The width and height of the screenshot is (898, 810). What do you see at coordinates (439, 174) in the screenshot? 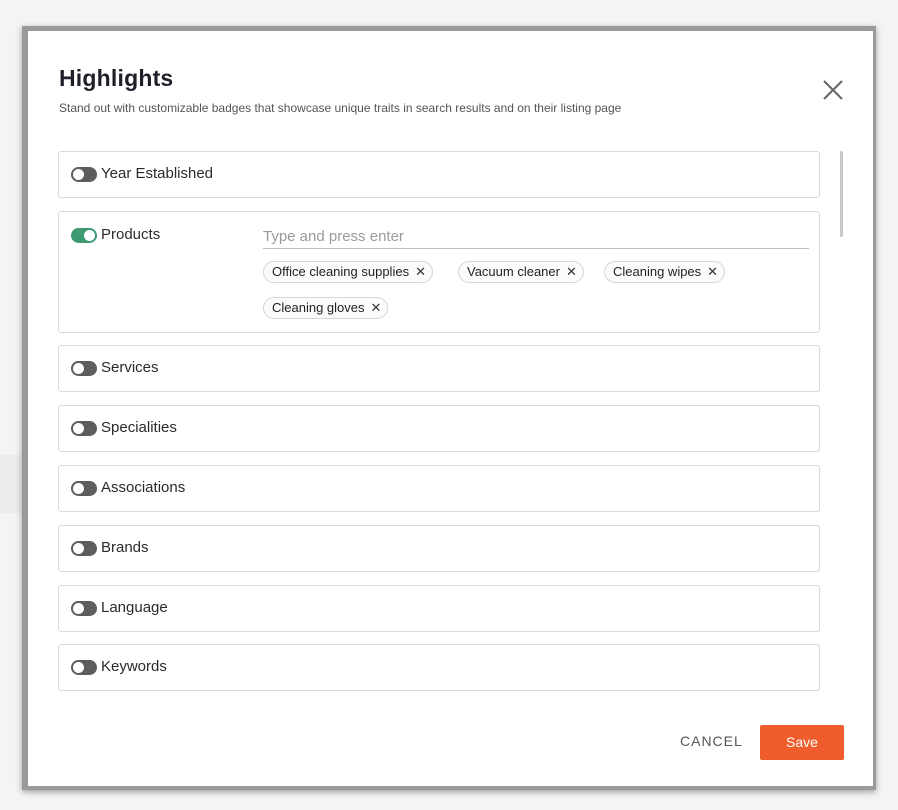
I see `section-year-established: Year Established` at bounding box center [439, 174].